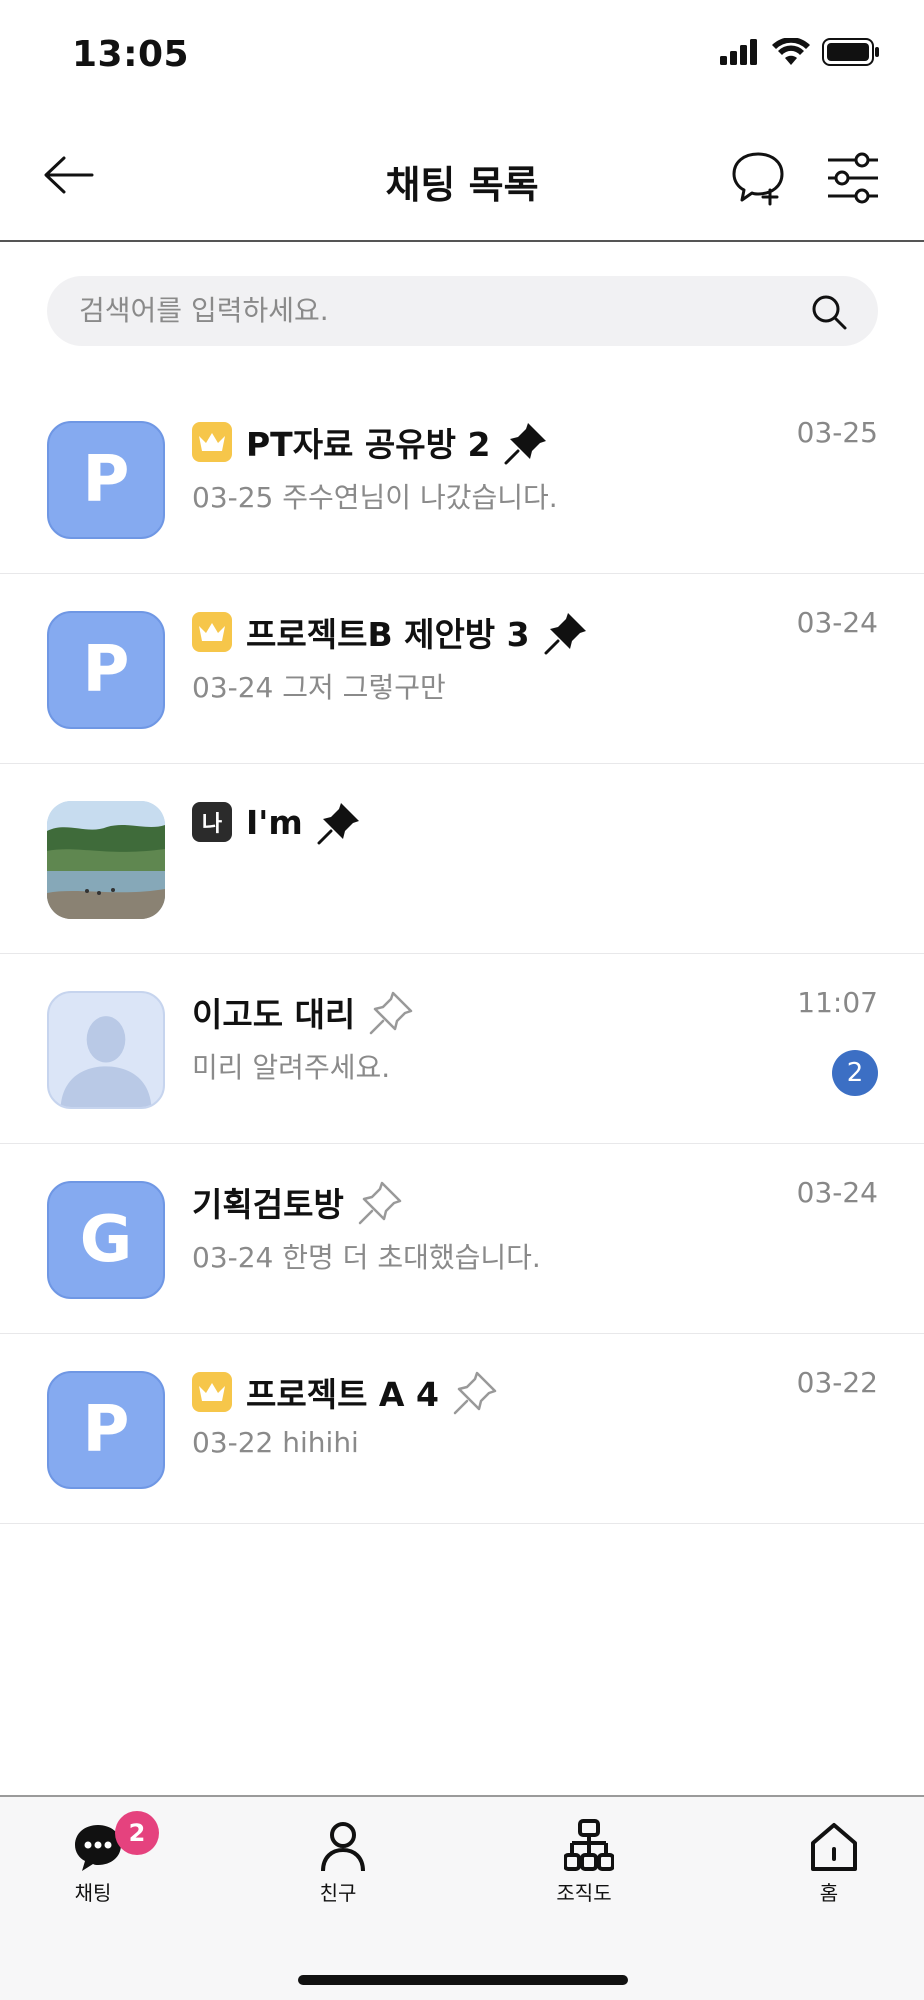 Image resolution: width=924 pixels, height=2000 pixels. I want to click on chat-name: 프로젝트 A 4, so click(342, 1394).